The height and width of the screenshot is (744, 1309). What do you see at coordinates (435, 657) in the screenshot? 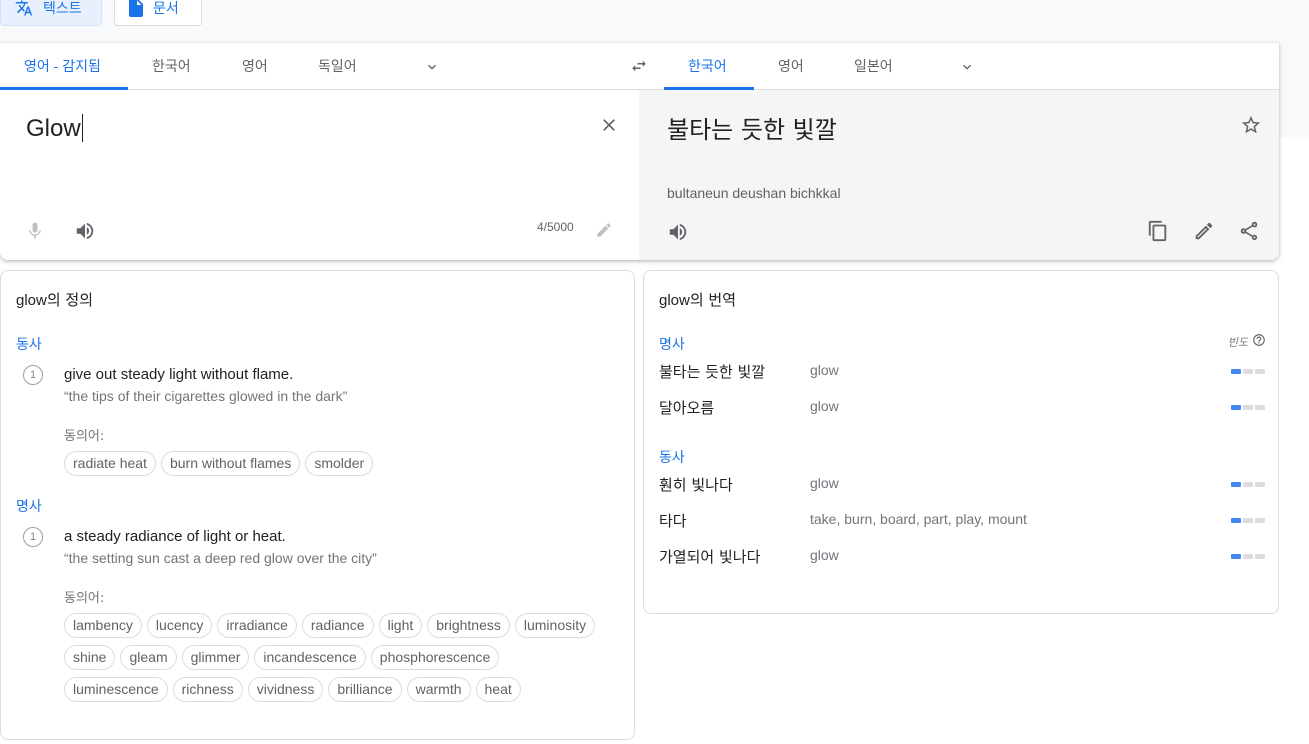
I see `synonym-chip: phosphorescence` at bounding box center [435, 657].